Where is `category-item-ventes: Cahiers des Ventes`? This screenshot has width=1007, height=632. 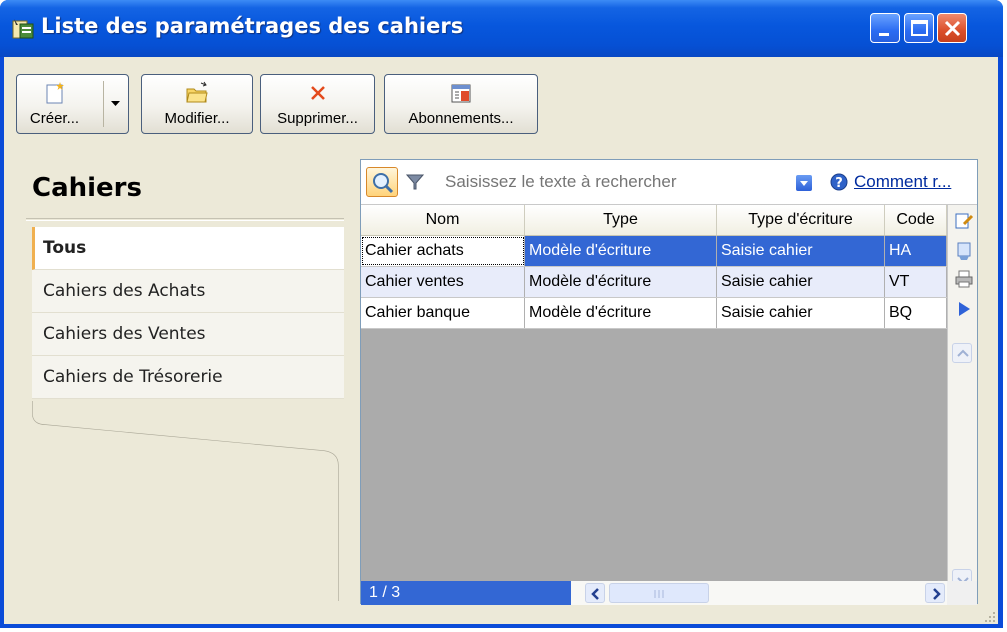 category-item-ventes: Cahiers des Ventes is located at coordinates (188, 334).